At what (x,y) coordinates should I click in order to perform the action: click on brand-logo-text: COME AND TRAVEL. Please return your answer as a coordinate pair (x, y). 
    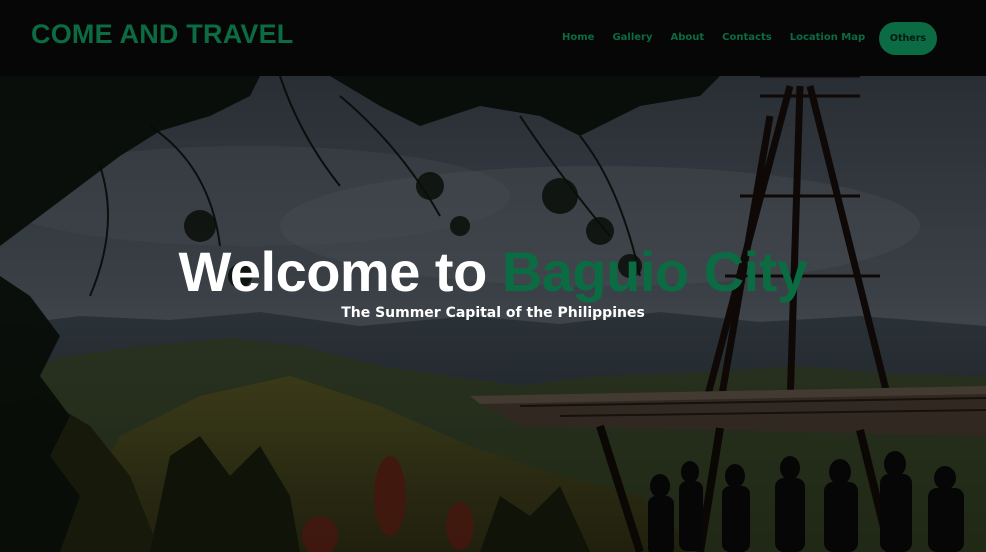
    Looking at the image, I should click on (162, 34).